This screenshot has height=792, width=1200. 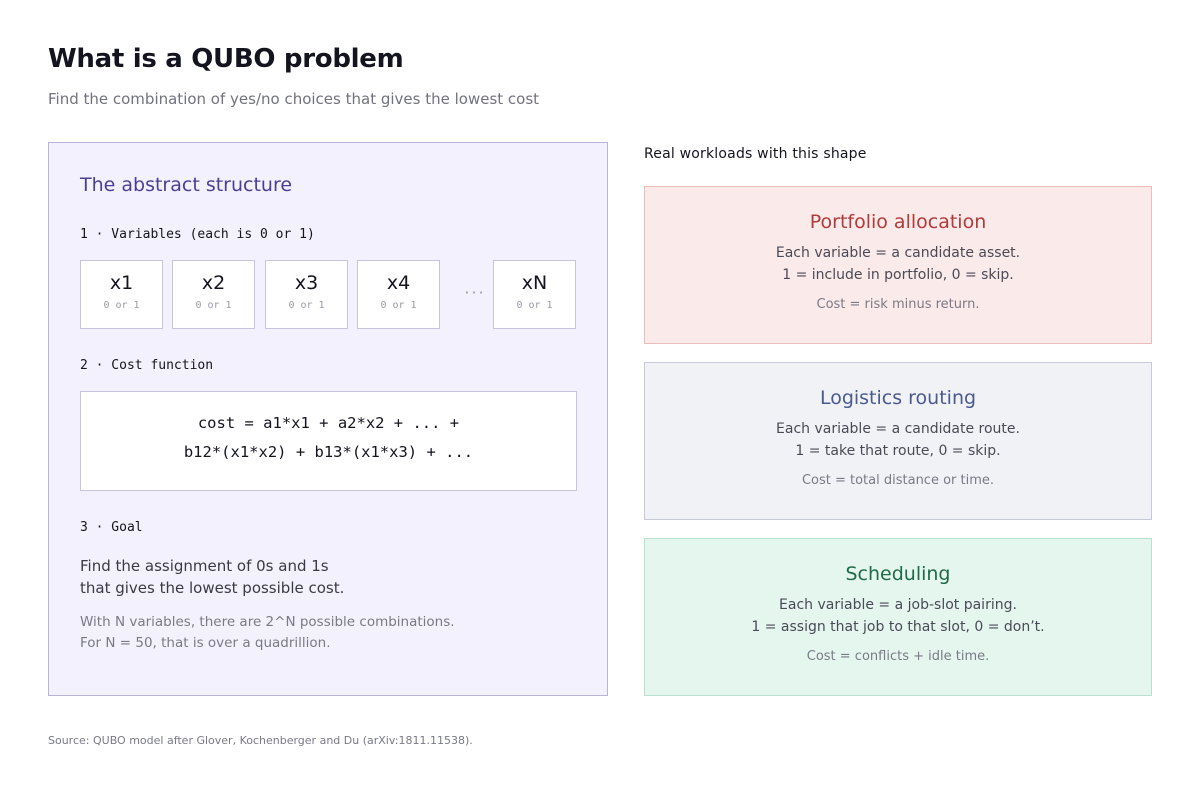 What do you see at coordinates (197, 234) in the screenshot?
I see `step1-label: 1 · Variables (each is 0 or 1)` at bounding box center [197, 234].